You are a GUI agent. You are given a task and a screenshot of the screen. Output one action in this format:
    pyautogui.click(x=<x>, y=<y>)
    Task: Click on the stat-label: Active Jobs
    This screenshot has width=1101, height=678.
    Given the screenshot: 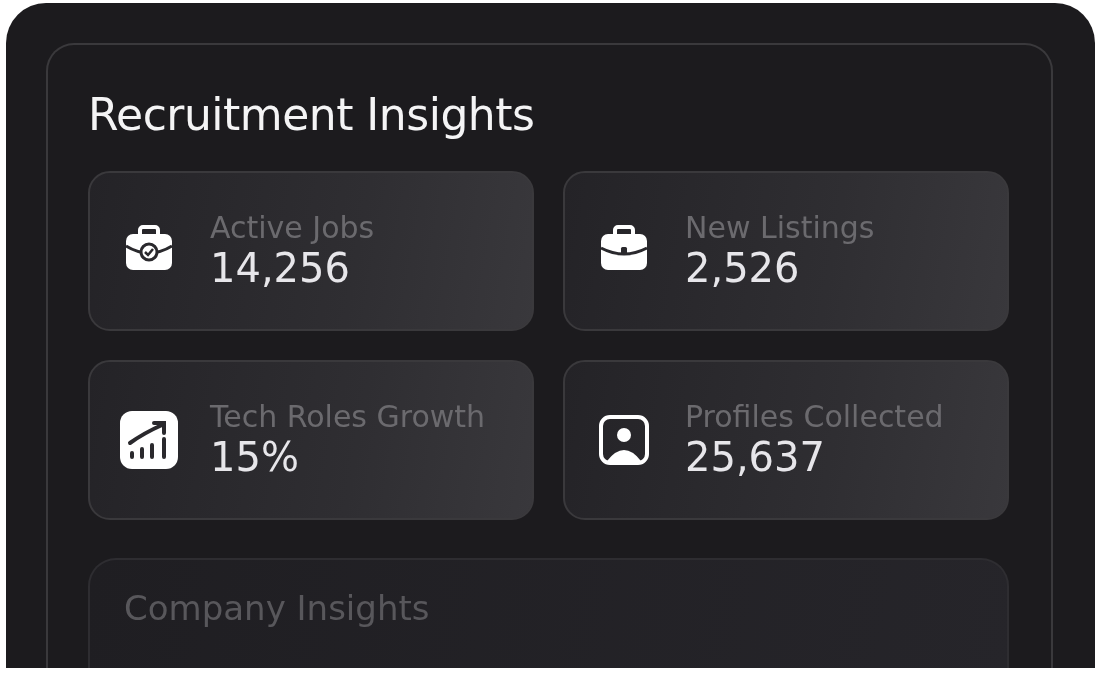 What is the action you would take?
    pyautogui.click(x=292, y=227)
    